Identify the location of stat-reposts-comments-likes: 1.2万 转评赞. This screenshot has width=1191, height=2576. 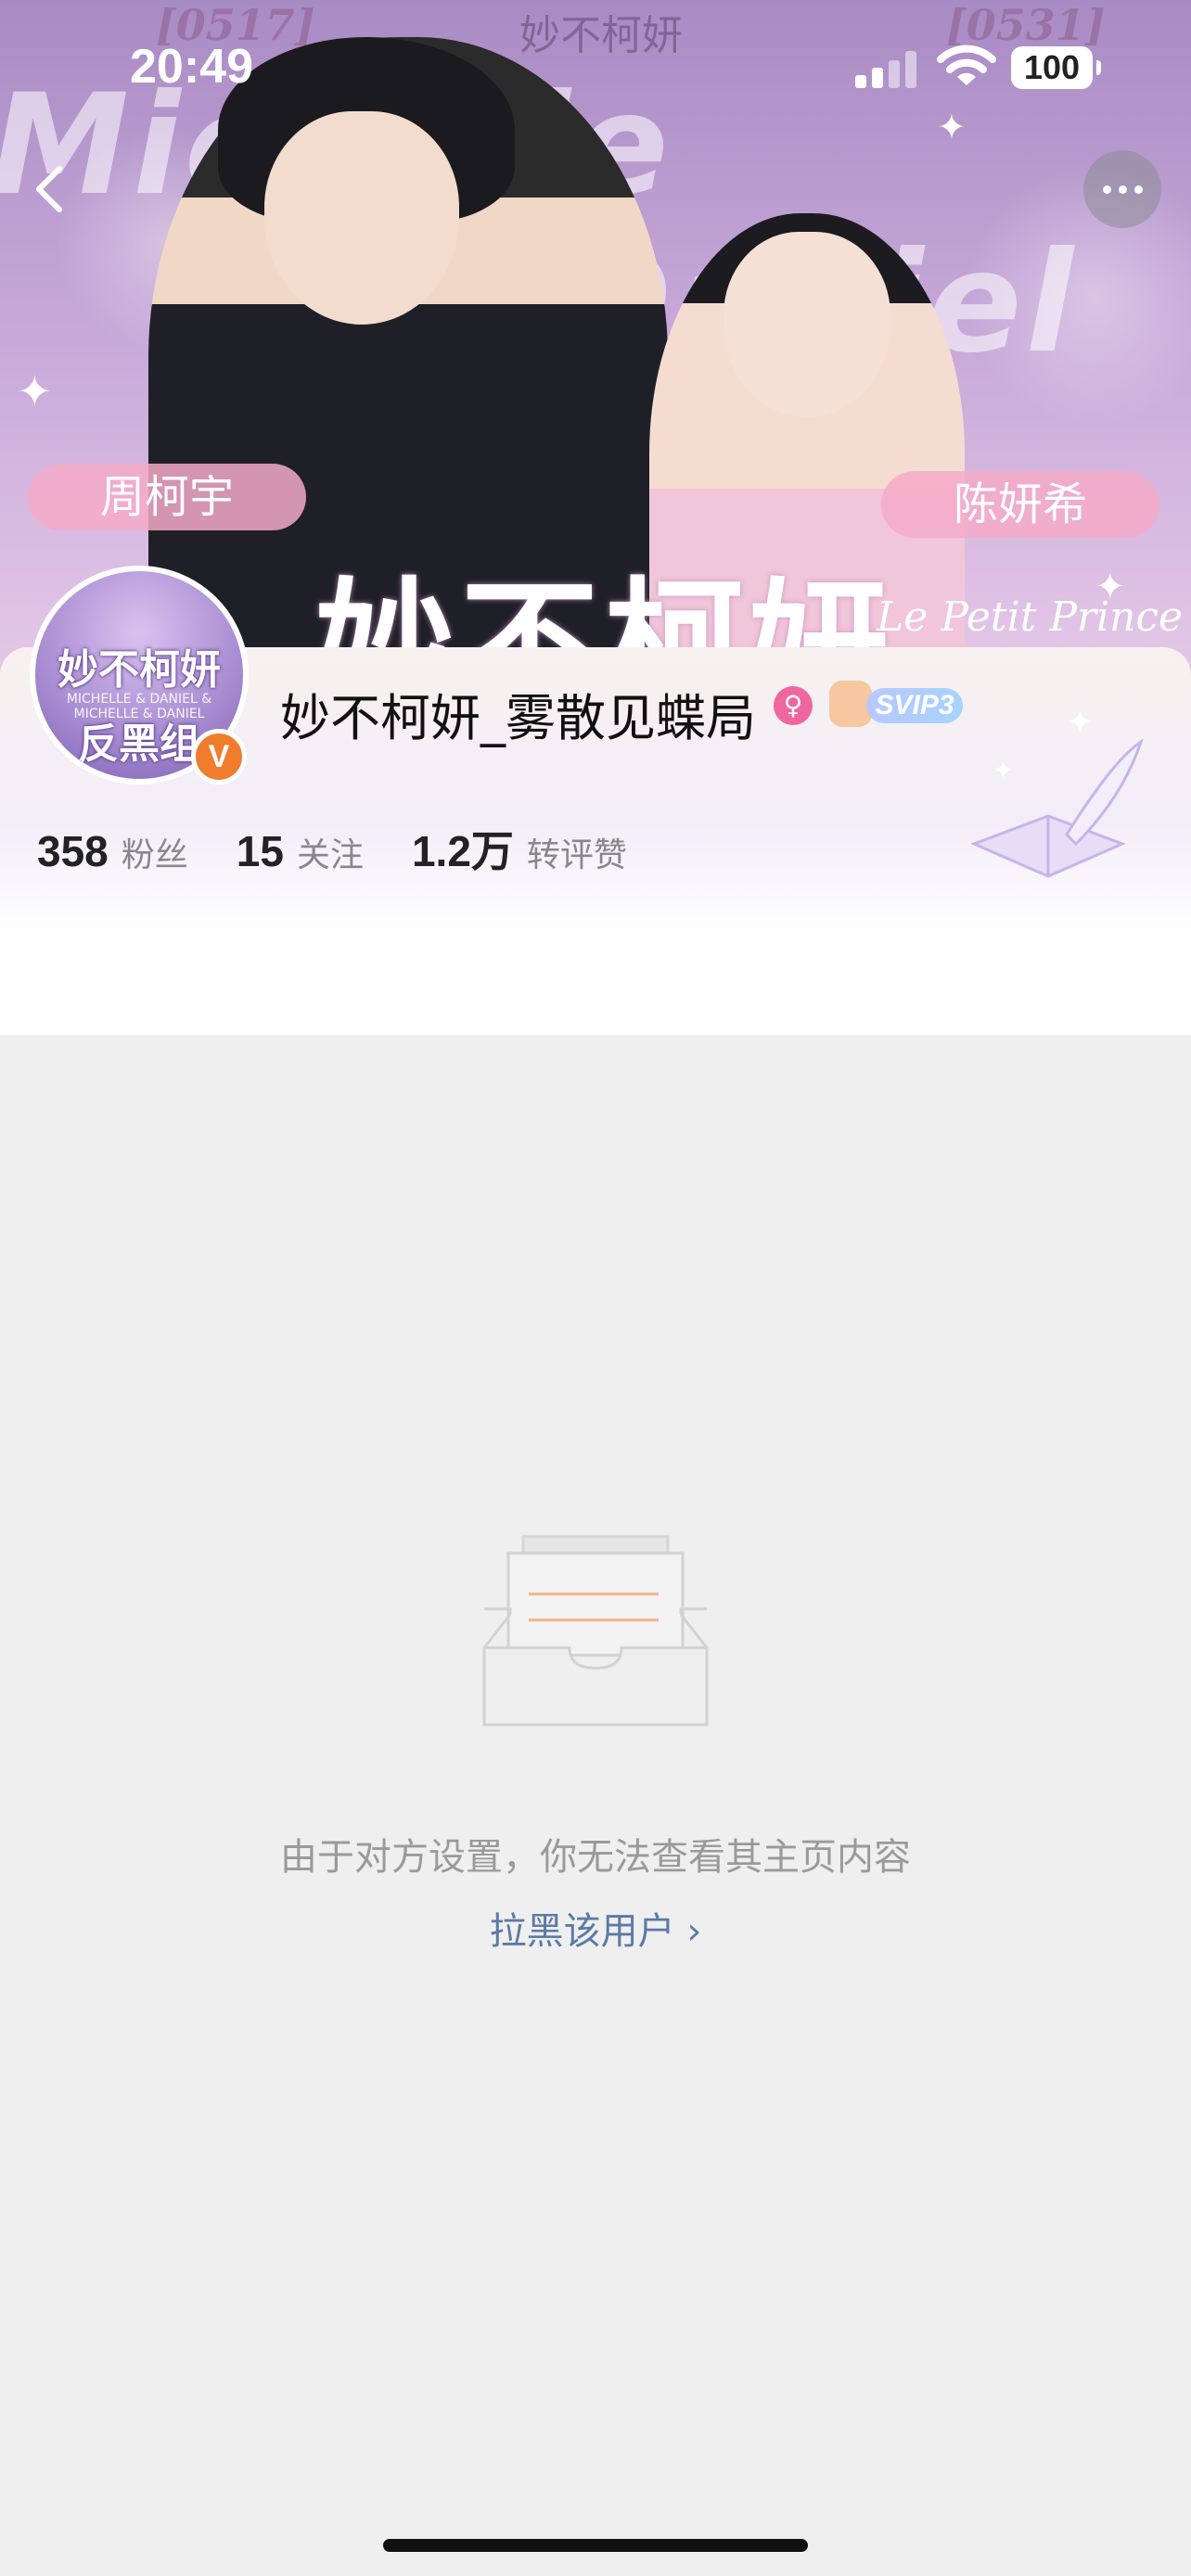
(519, 849).